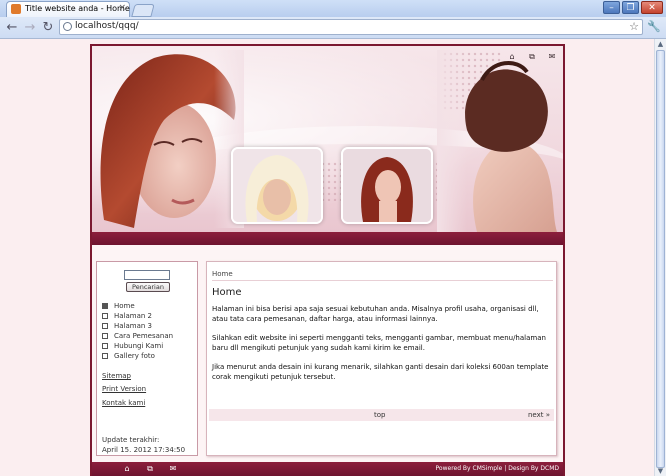 This screenshot has width=666, height=476. What do you see at coordinates (131, 440) in the screenshot?
I see `last-updated-label: Update terakhir:` at bounding box center [131, 440].